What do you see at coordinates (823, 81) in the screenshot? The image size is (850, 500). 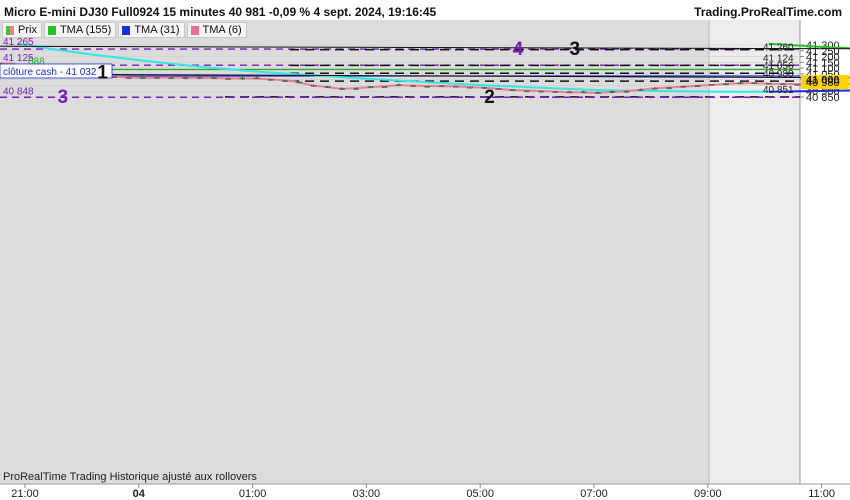 I see `current-price-label: 41 000` at bounding box center [823, 81].